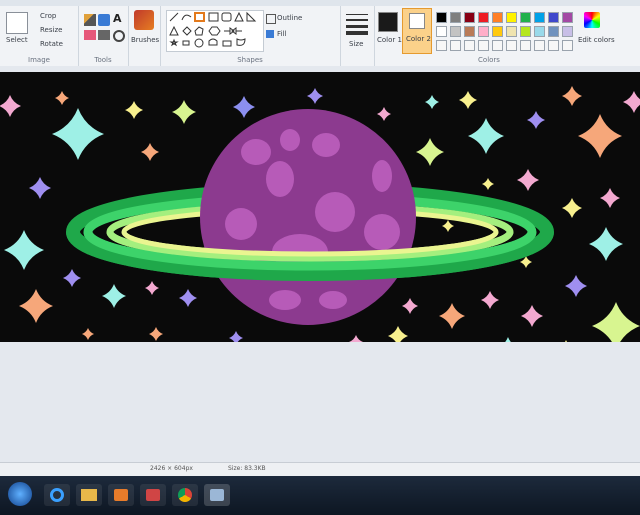 The image size is (640, 515). Describe the element at coordinates (51, 44) in the screenshot. I see `rotate-button: Rotate` at that location.